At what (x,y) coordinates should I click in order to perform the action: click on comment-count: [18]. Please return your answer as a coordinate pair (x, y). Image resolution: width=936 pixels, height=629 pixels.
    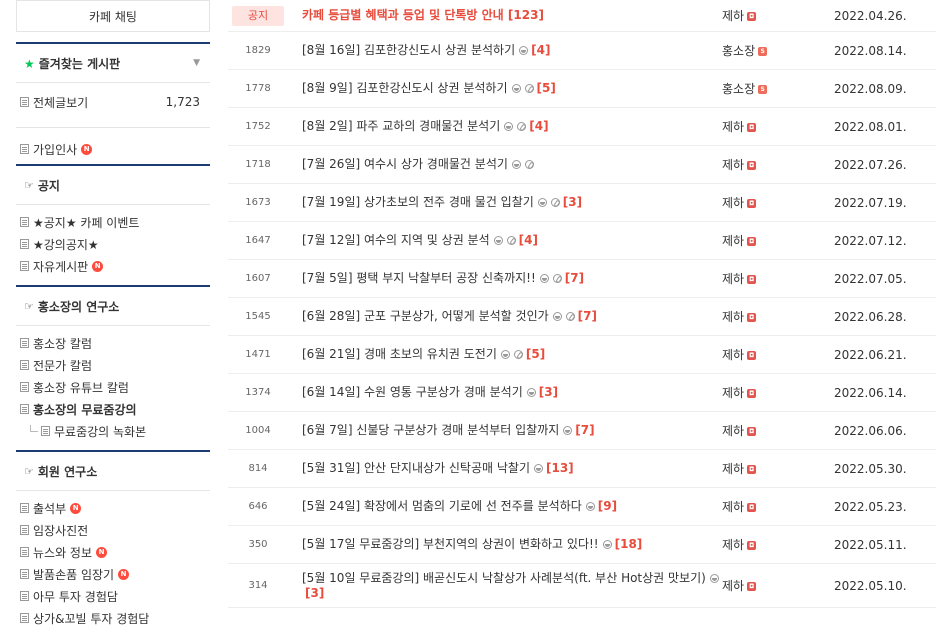
    Looking at the image, I should click on (629, 544).